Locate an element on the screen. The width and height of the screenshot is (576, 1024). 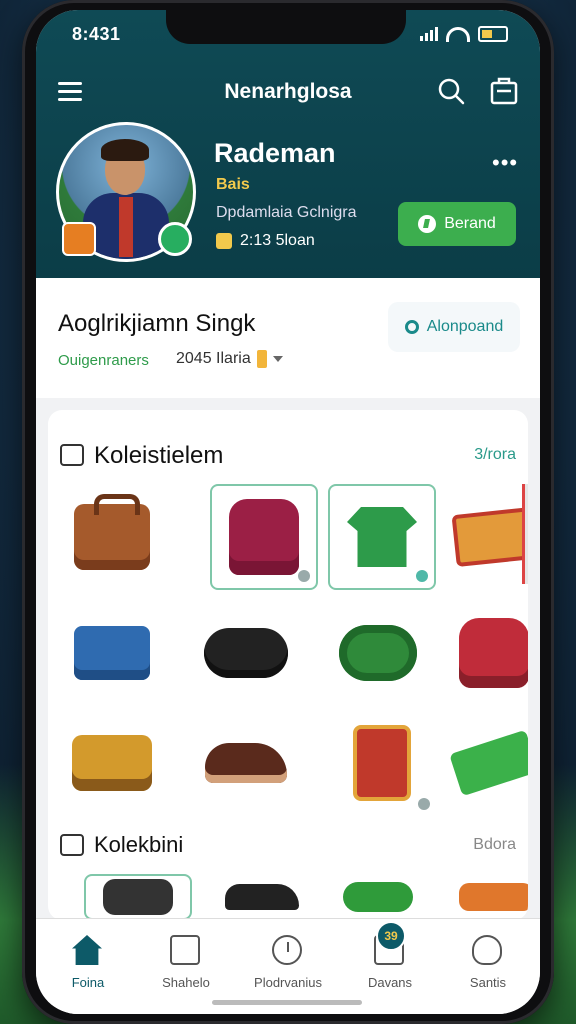
backpack-icon is located at coordinates (264, 537).